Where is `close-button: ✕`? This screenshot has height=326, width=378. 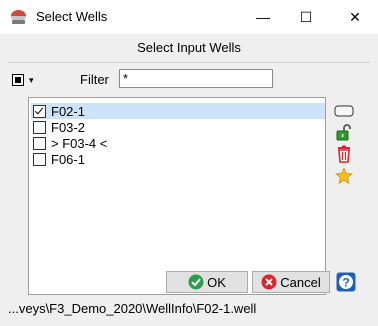 close-button: ✕ is located at coordinates (355, 17).